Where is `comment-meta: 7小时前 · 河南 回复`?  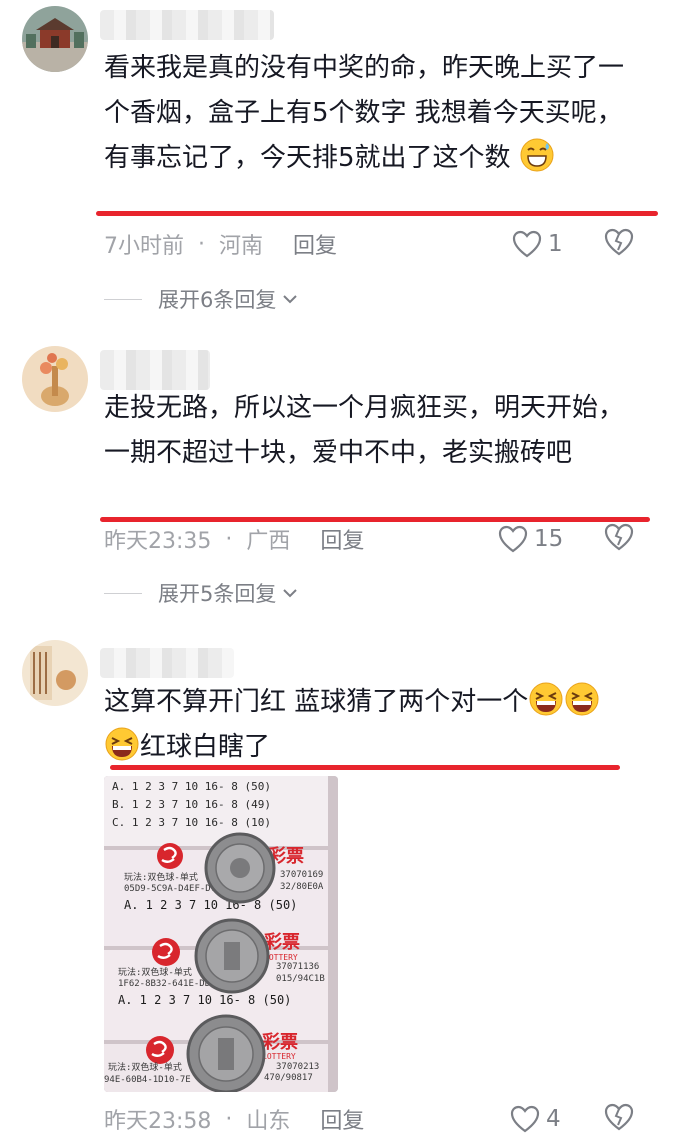
comment-meta: 7小时前 · 河南 回复 is located at coordinates (220, 244).